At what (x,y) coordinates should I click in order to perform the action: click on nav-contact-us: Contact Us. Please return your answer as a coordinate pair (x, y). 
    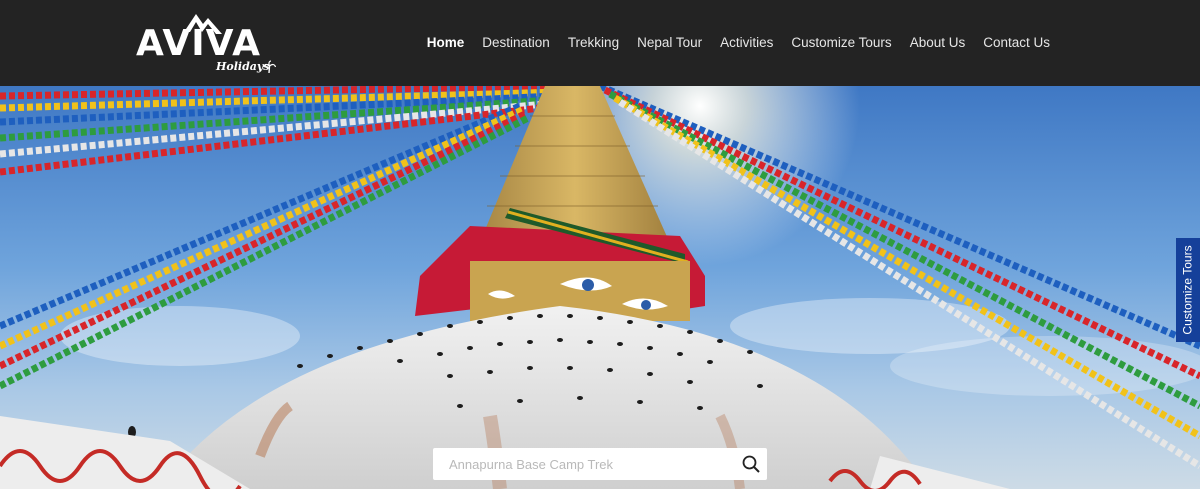
    Looking at the image, I should click on (1016, 43).